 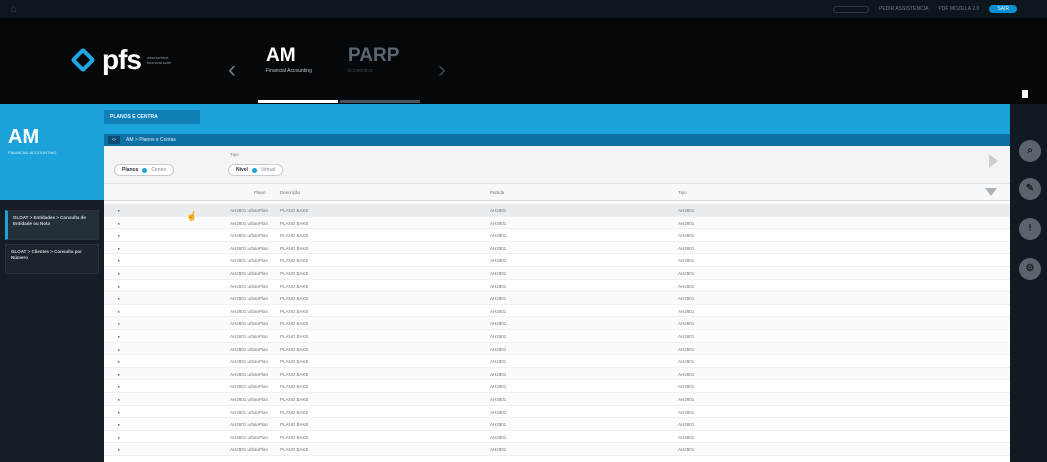 I want to click on collapse-toggle-icon: ‹›, so click(x=114, y=140).